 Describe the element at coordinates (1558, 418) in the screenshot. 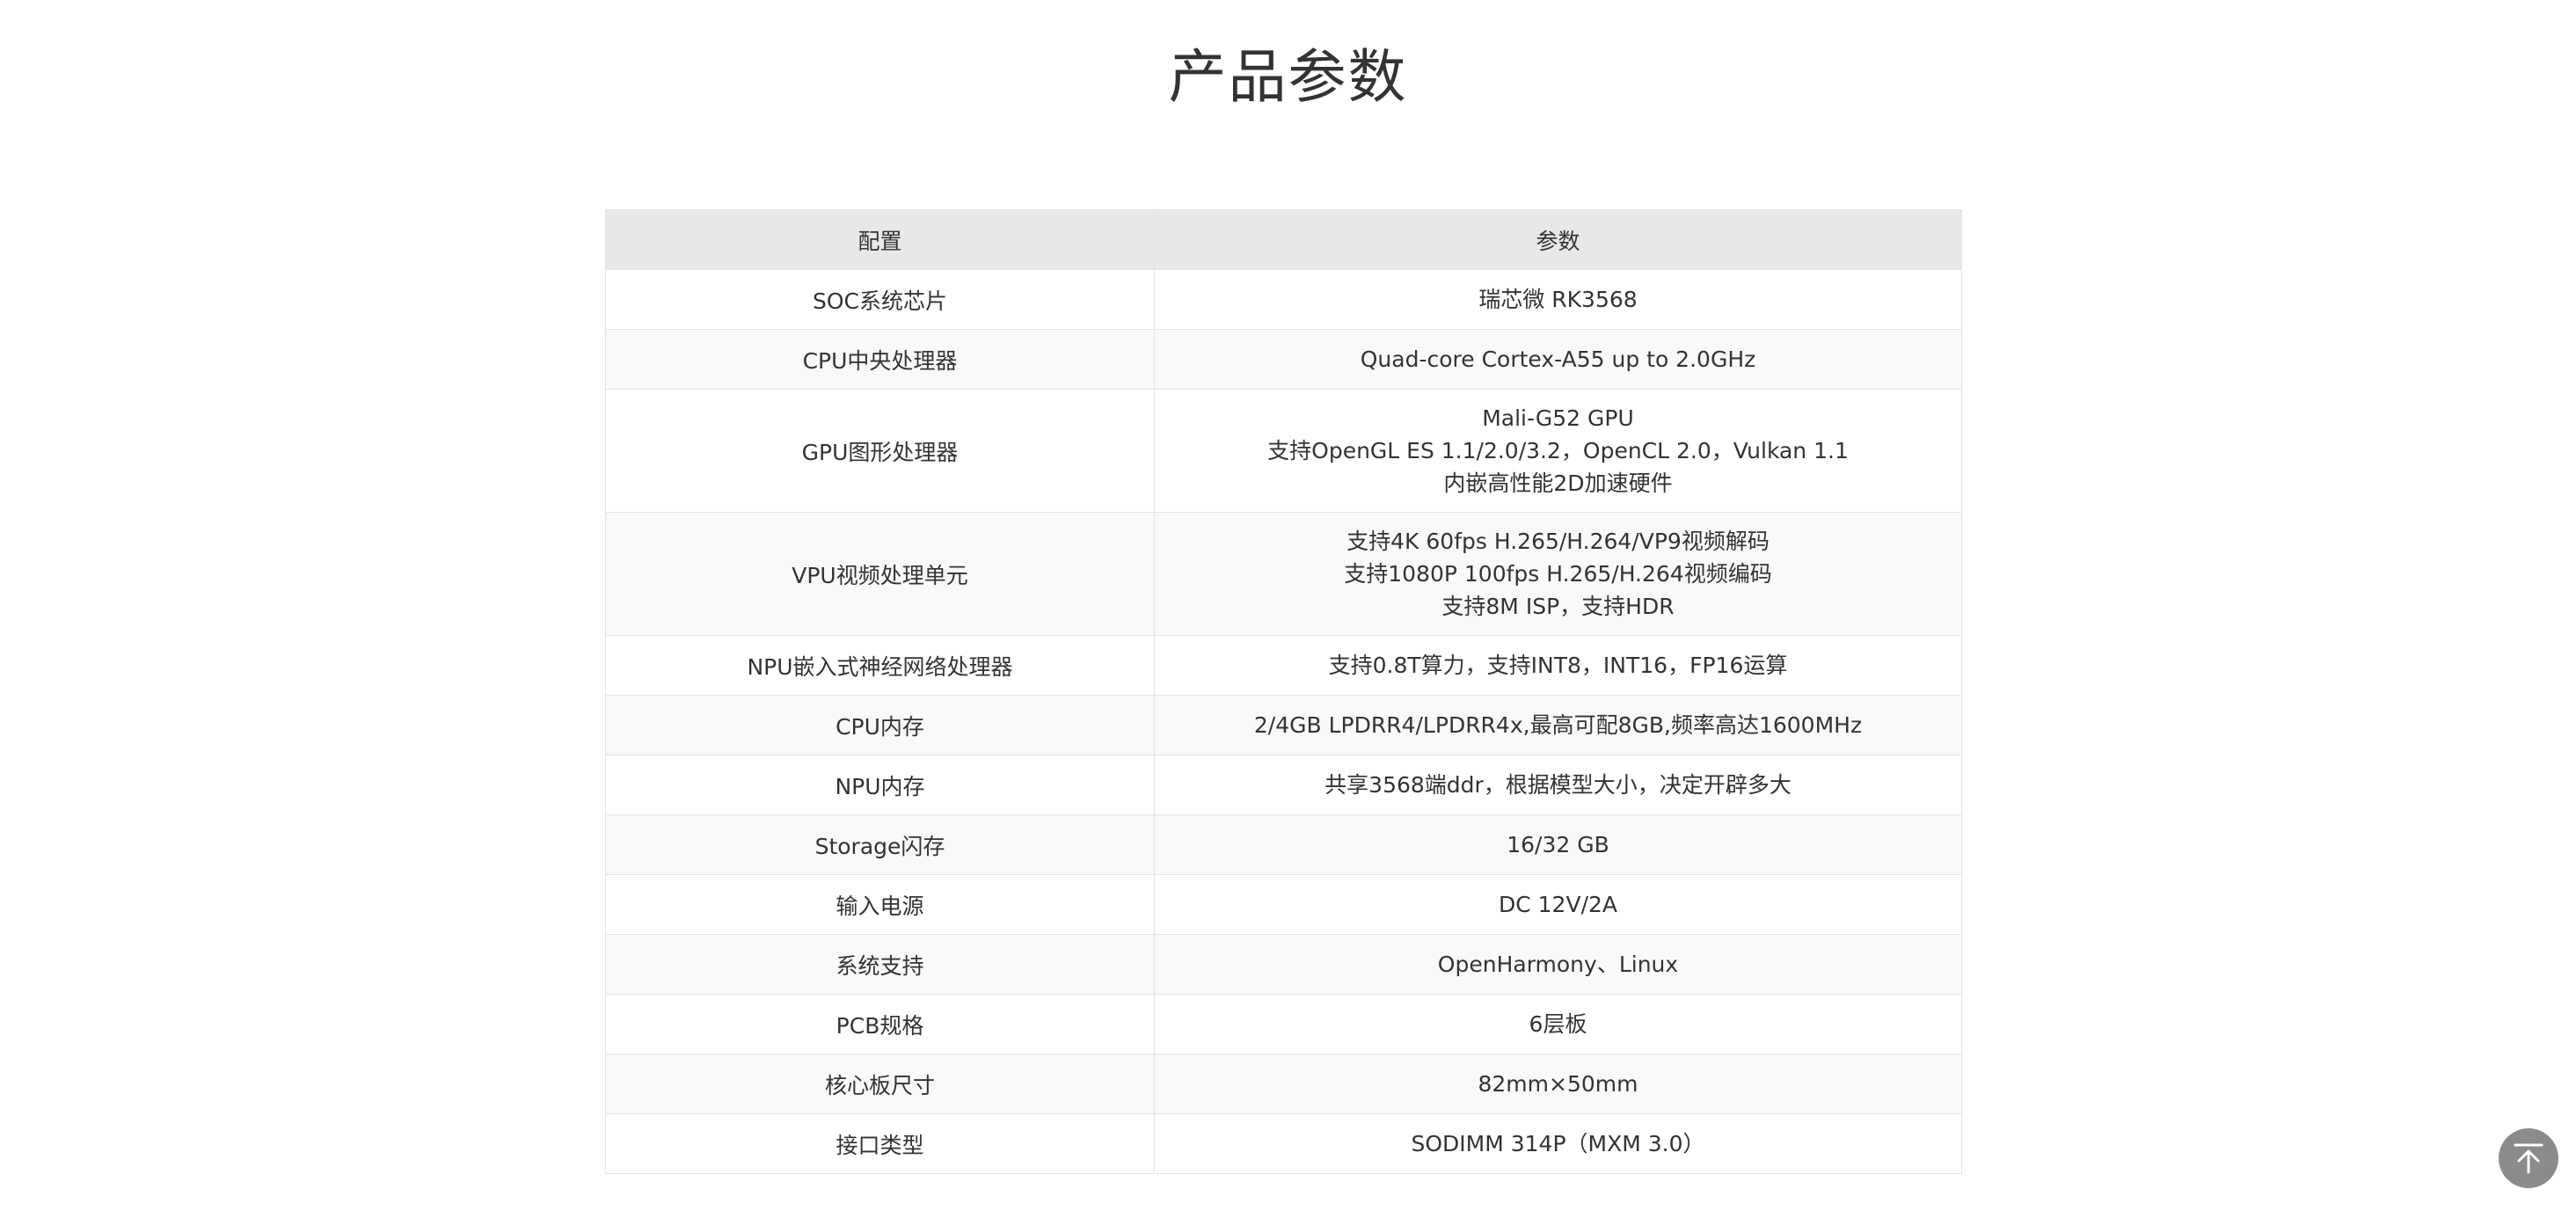

I see `value-line: Mali-G52 GPU` at that location.